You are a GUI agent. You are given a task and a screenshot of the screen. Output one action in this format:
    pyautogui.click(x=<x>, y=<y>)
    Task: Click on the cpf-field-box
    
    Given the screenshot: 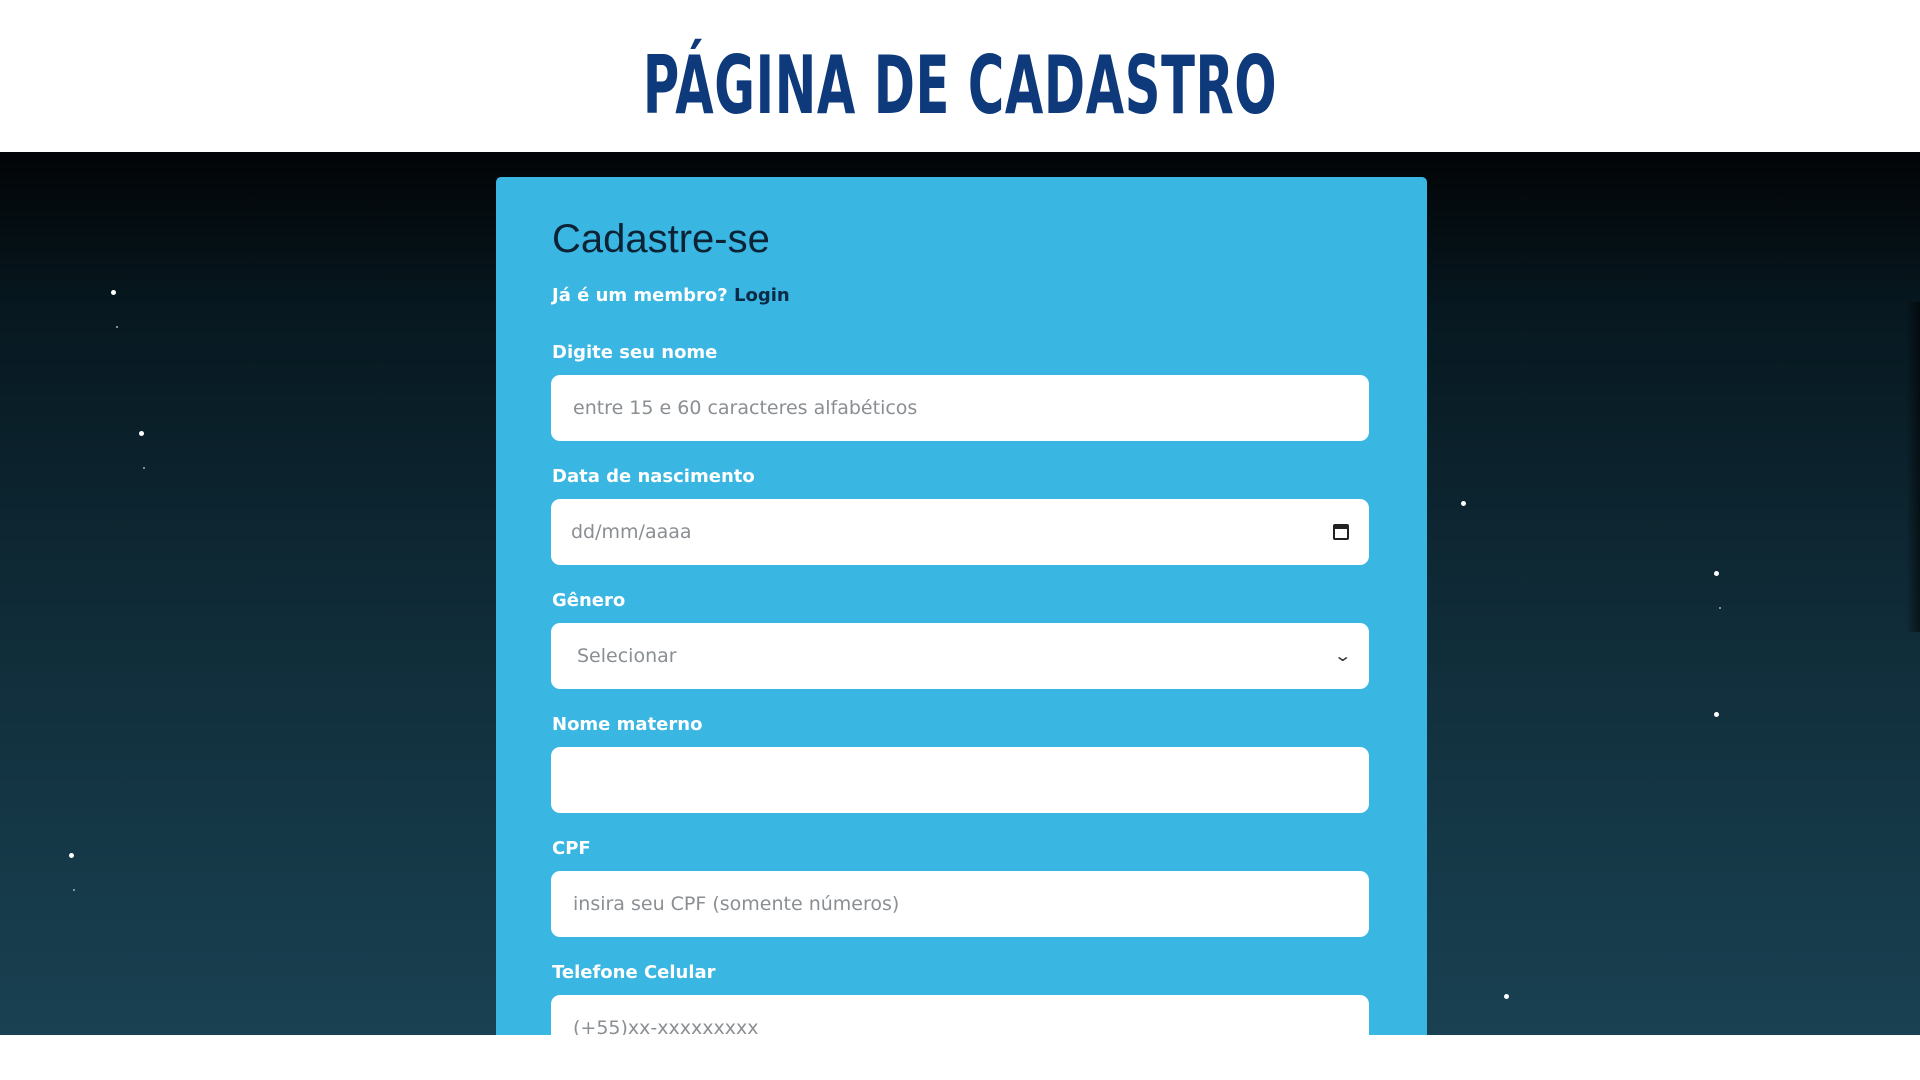 What is the action you would take?
    pyautogui.click(x=960, y=904)
    